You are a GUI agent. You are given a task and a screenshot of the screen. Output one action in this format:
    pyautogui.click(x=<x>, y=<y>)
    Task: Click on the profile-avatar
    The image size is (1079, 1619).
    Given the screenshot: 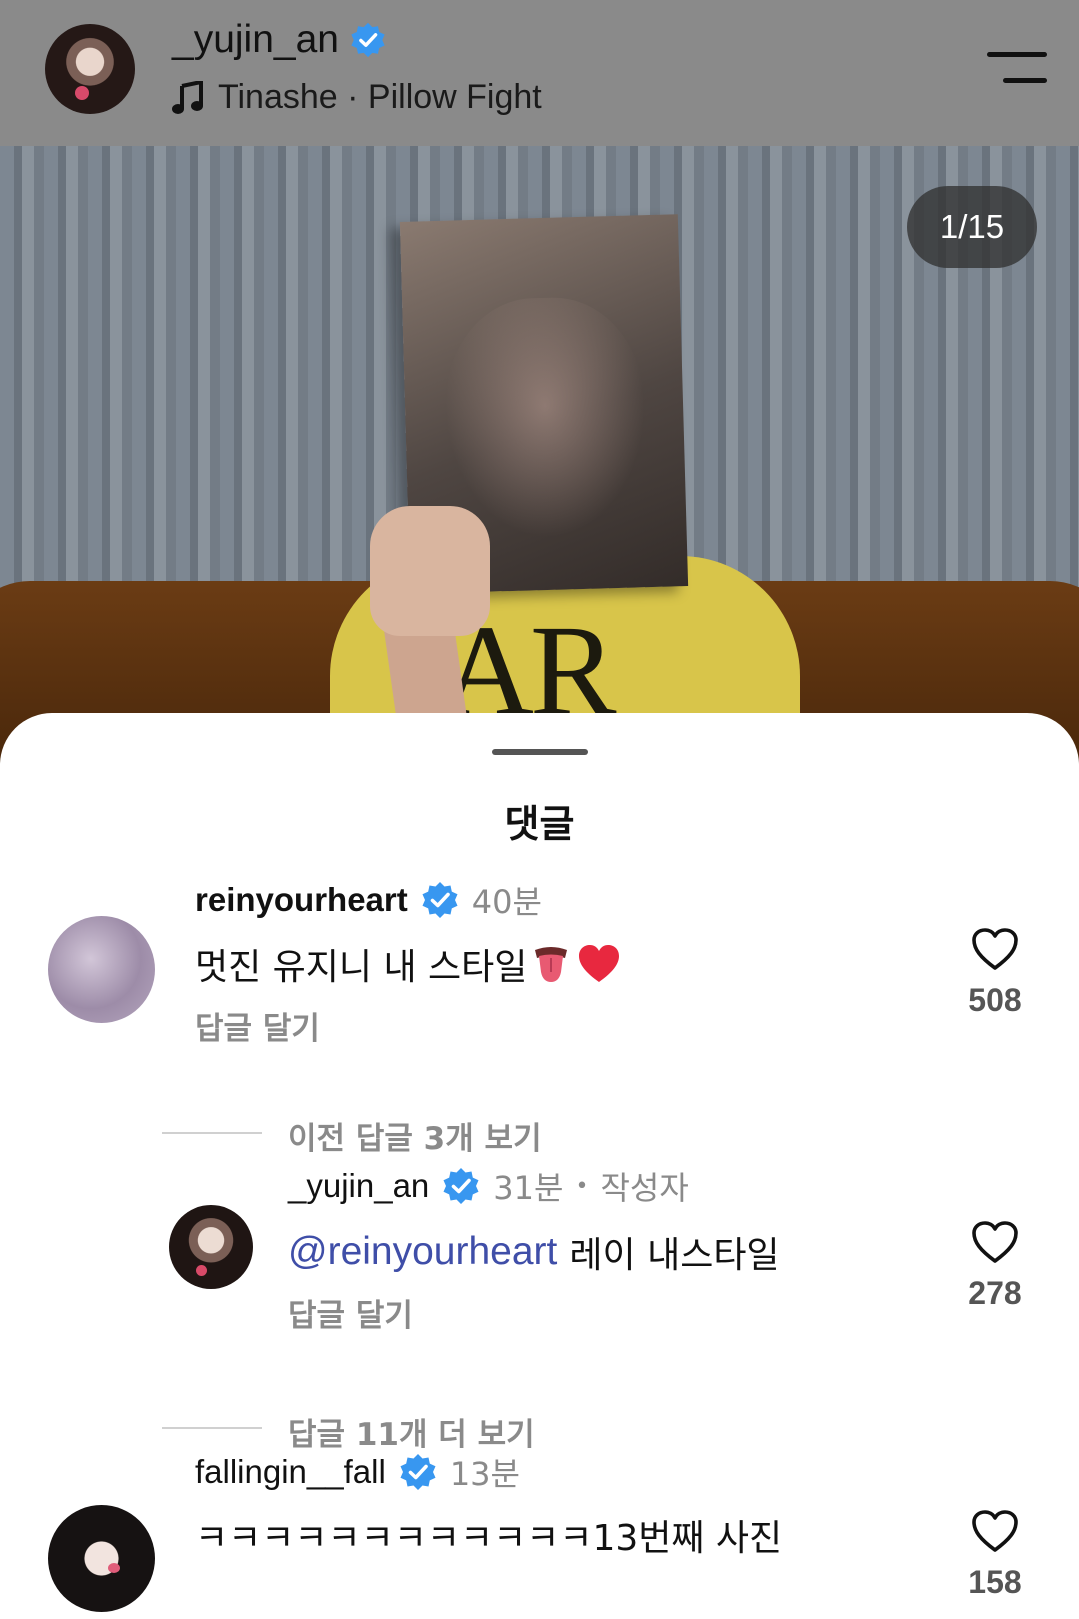 What is the action you would take?
    pyautogui.click(x=90, y=69)
    